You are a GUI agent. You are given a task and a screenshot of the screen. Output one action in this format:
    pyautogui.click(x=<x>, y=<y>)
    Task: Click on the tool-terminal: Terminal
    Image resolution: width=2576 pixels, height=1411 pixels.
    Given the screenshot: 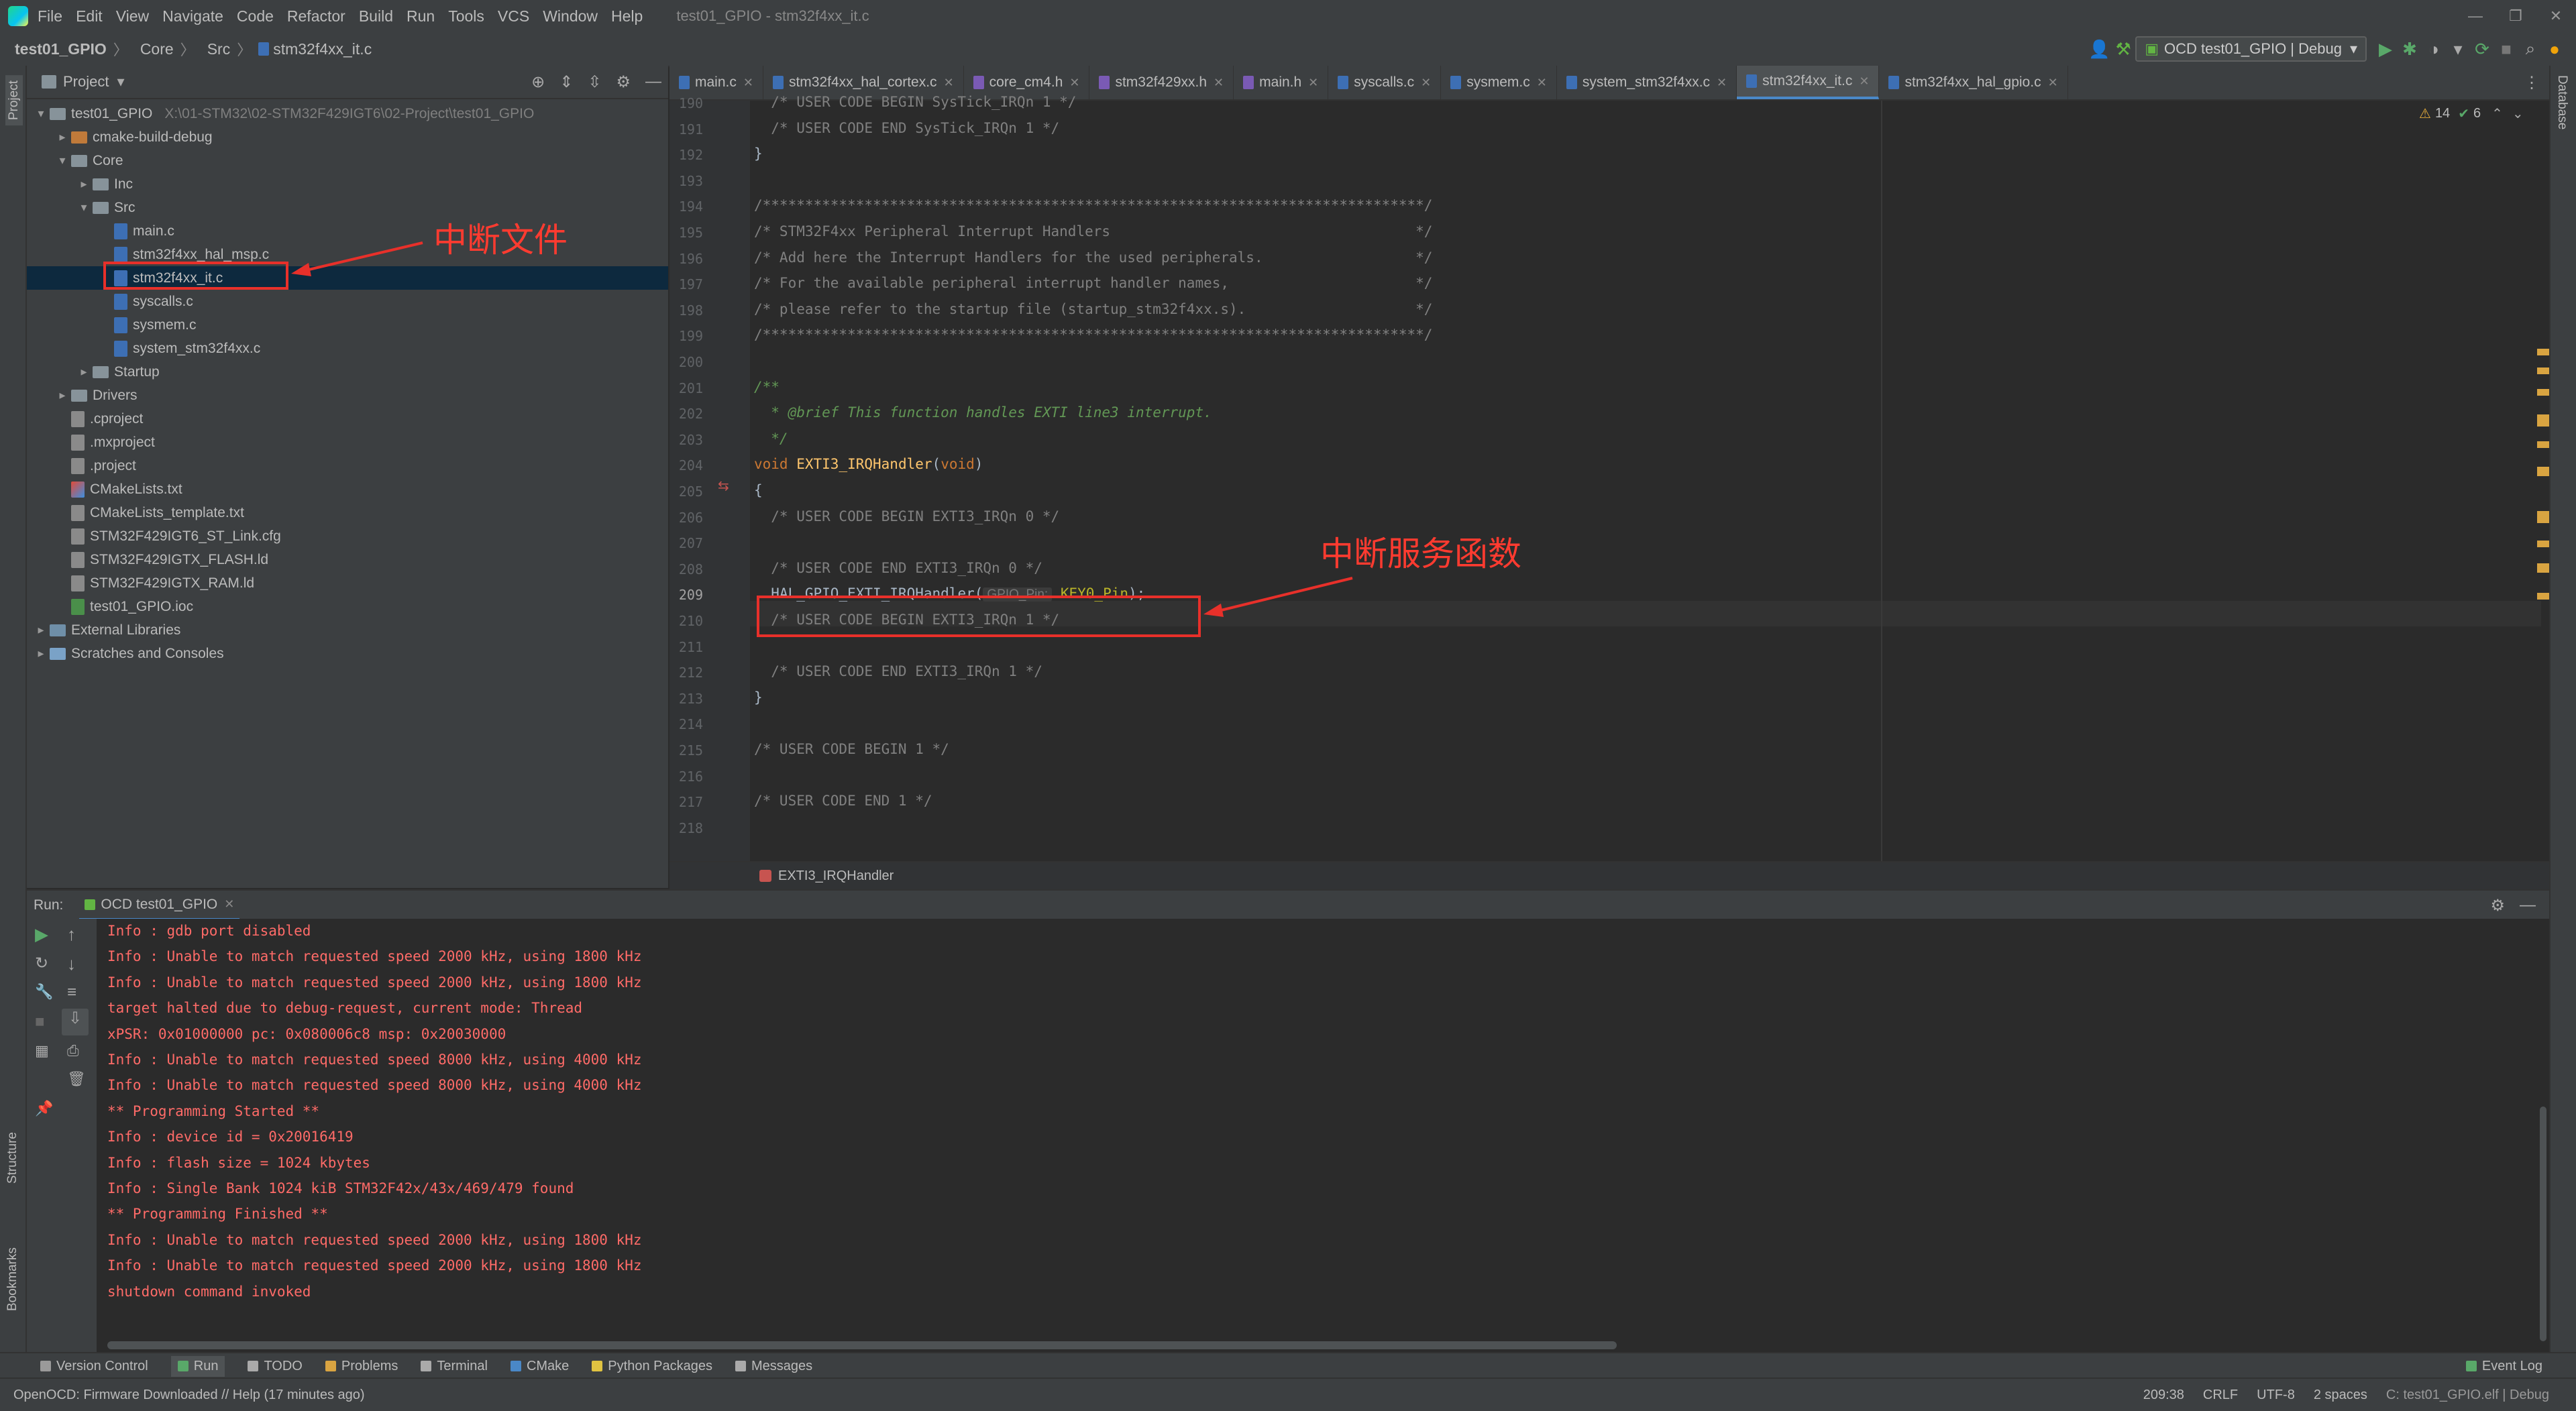 What is the action you would take?
    pyautogui.click(x=454, y=1366)
    